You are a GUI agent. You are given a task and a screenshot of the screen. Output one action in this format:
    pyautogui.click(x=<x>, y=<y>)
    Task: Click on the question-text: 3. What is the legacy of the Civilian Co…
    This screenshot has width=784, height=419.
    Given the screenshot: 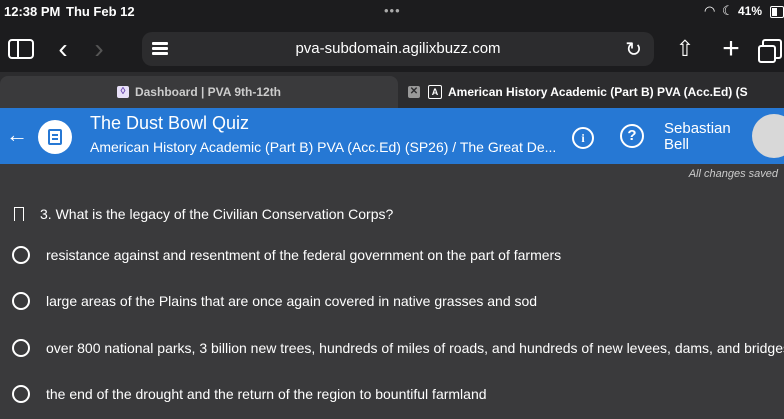 What is the action you would take?
    pyautogui.click(x=217, y=214)
    